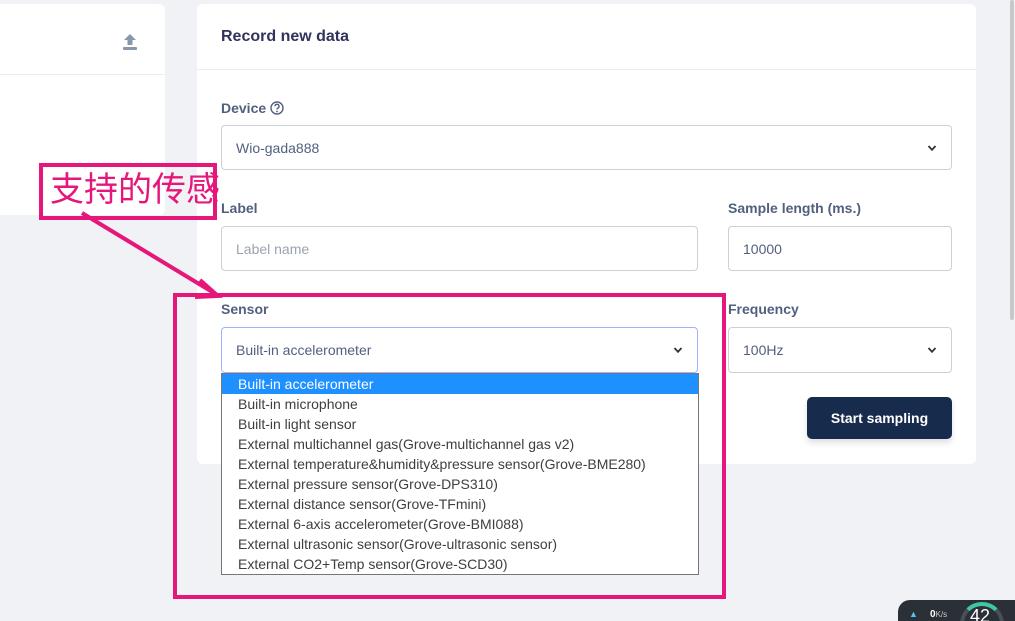 The height and width of the screenshot is (621, 1015). What do you see at coordinates (763, 309) in the screenshot?
I see `frequency-label: Frequency` at bounding box center [763, 309].